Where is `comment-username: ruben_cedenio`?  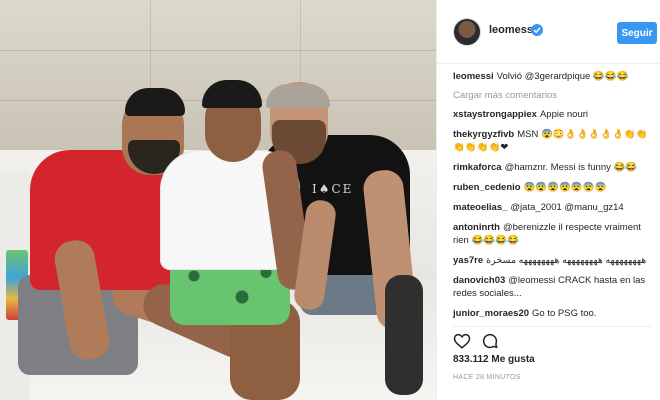
comment-username: ruben_cedenio is located at coordinates (487, 187).